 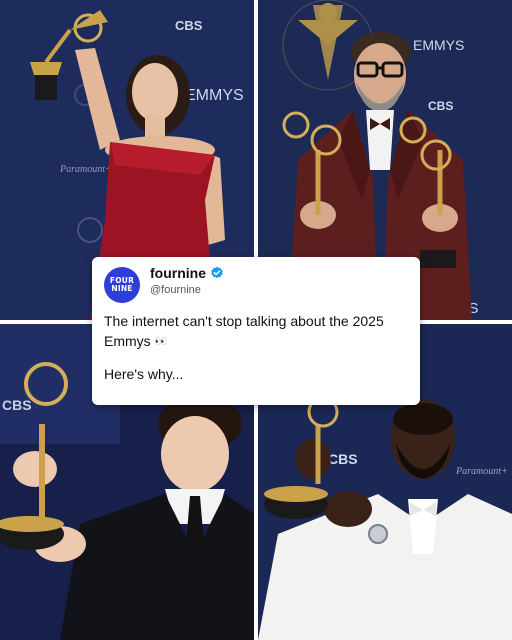 What do you see at coordinates (122, 288) in the screenshot?
I see `avatar-text-line2: NINE` at bounding box center [122, 288].